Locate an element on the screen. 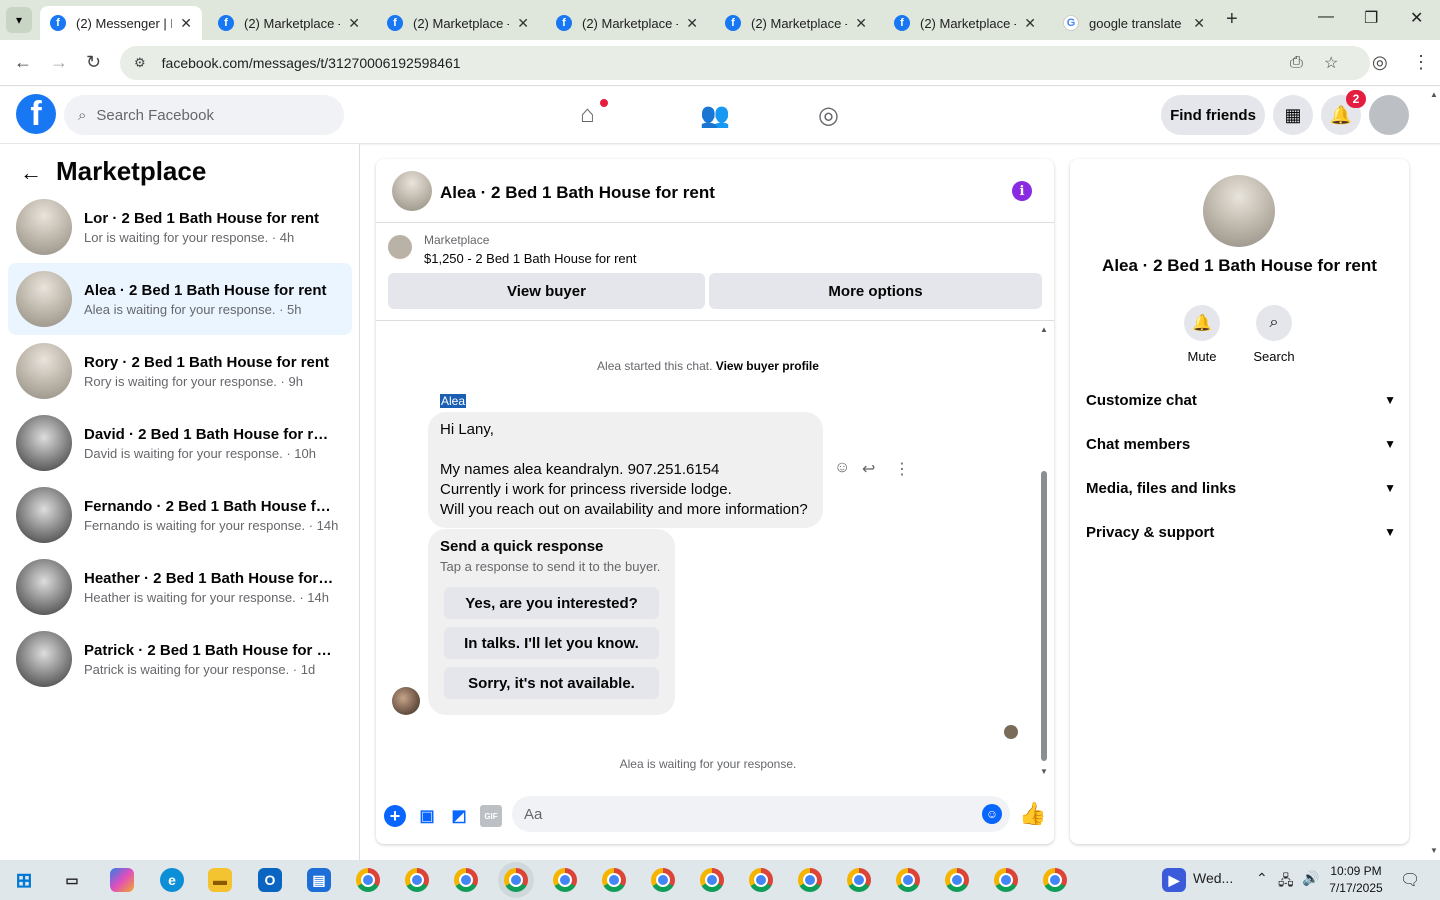  task-view-icon: ▭ is located at coordinates (72, 880).